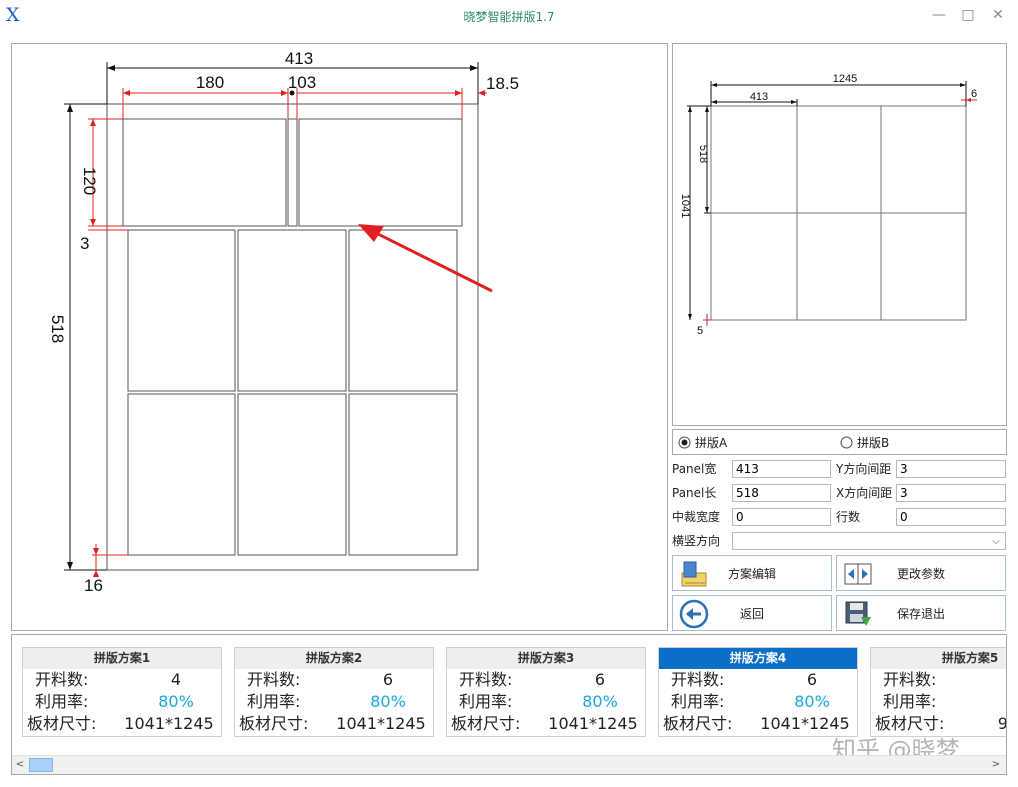 The width and height of the screenshot is (1018, 787). I want to click on radio-layout-b: 拼版B, so click(864, 442).